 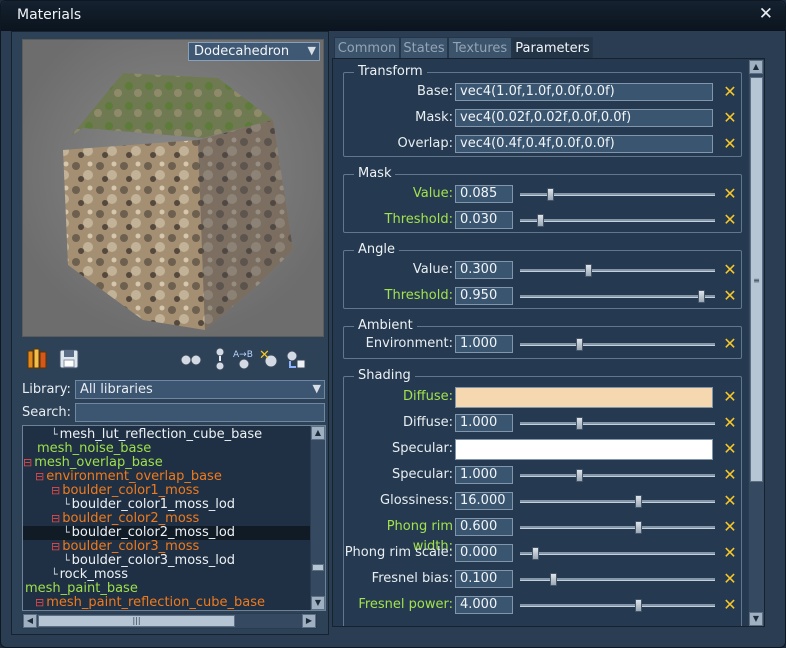 I want to click on clone-material-icon, so click(x=191, y=359).